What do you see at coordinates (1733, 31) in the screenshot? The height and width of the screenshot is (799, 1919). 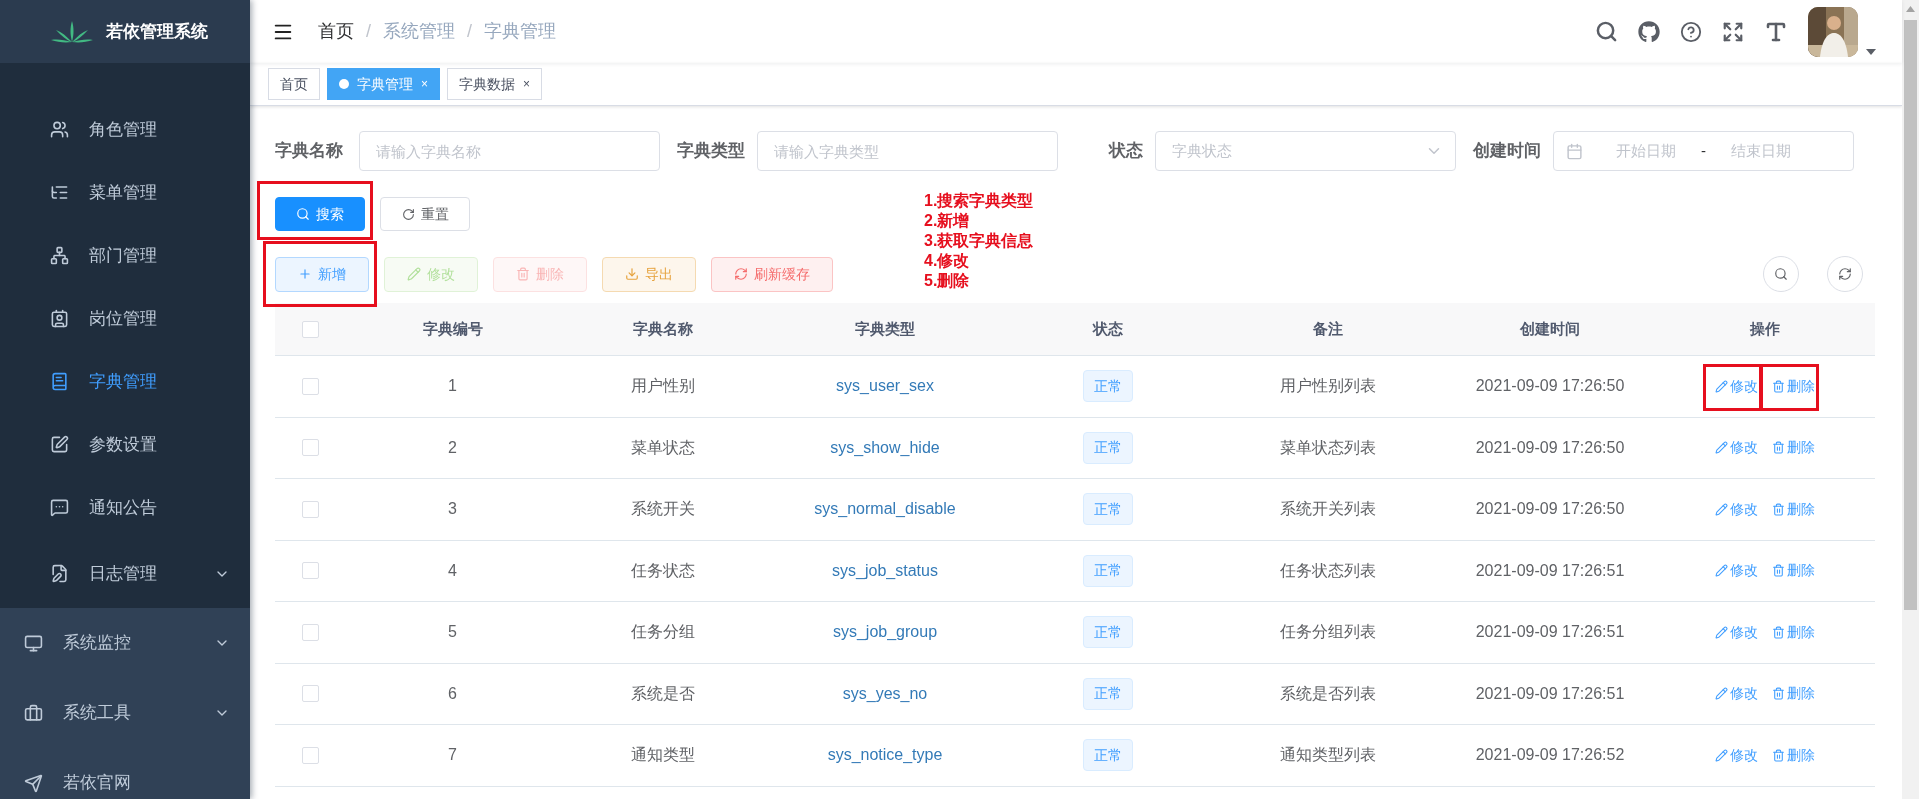 I see `fullscreen-icon` at bounding box center [1733, 31].